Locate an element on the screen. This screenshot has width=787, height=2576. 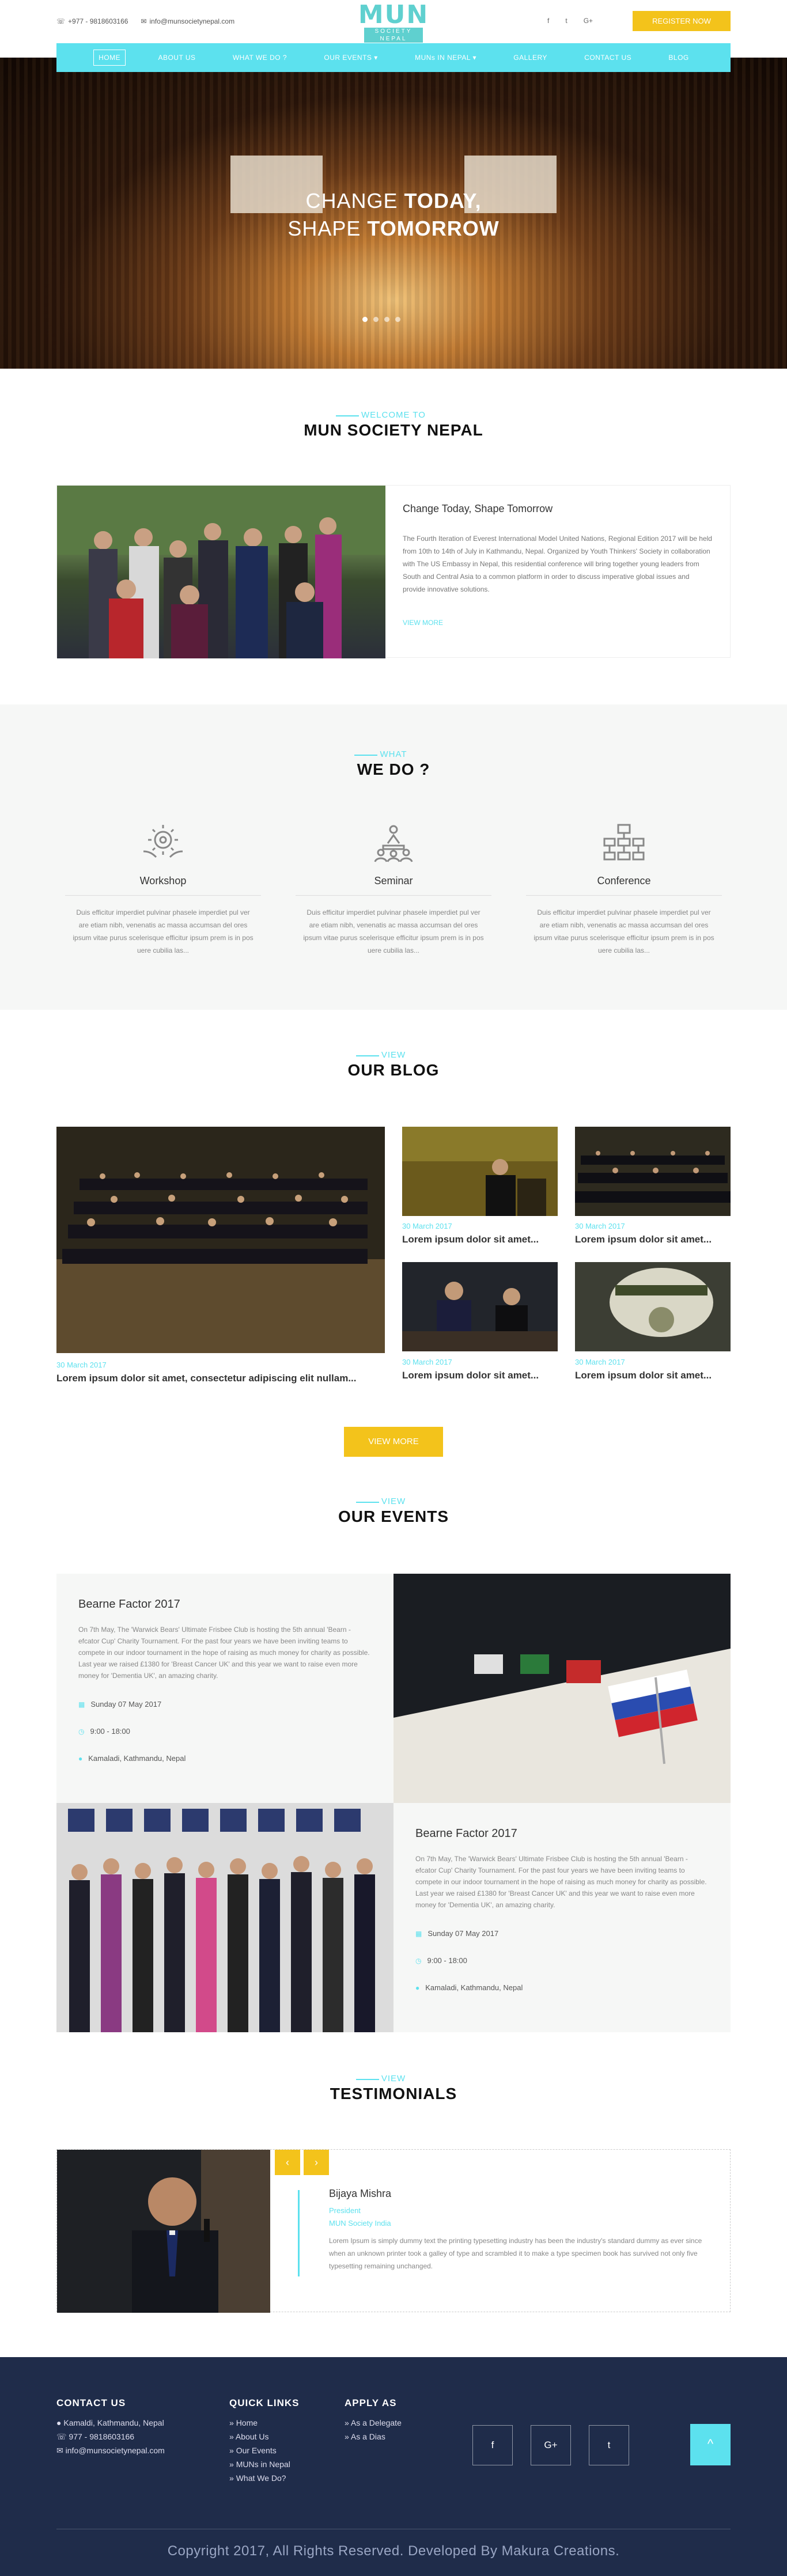
testimonials-pre: VIEW is located at coordinates (380, 2078).